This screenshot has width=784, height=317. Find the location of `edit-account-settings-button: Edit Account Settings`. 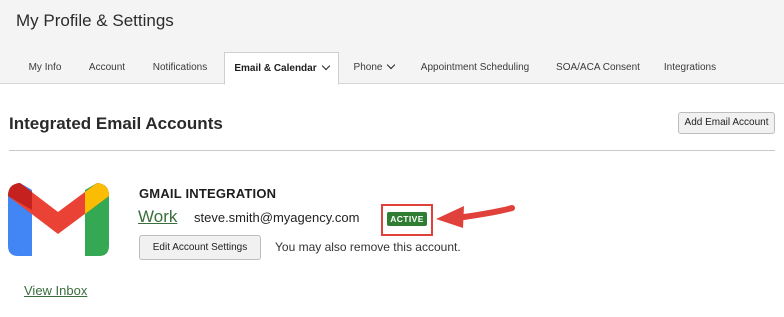

edit-account-settings-button: Edit Account Settings is located at coordinates (200, 247).